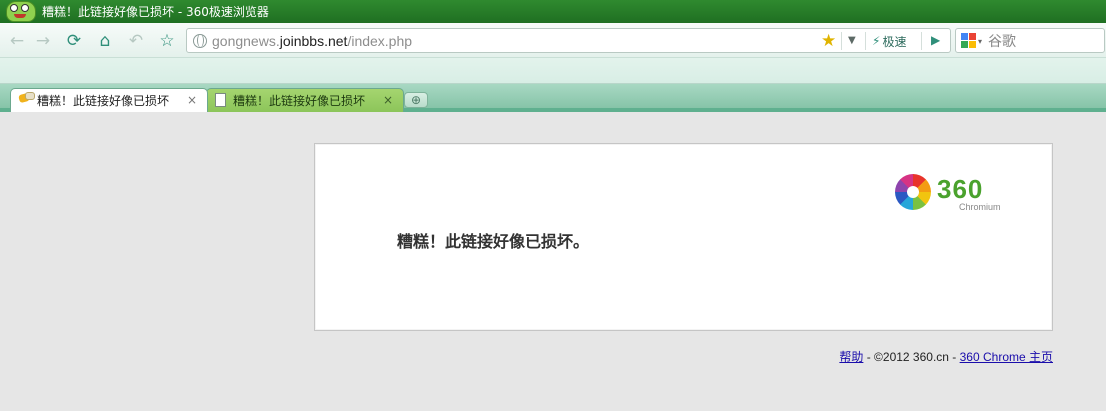  What do you see at coordinates (493, 241) in the screenshot?
I see `error-message: 糟糕！此链接好像已损坏。` at bounding box center [493, 241].